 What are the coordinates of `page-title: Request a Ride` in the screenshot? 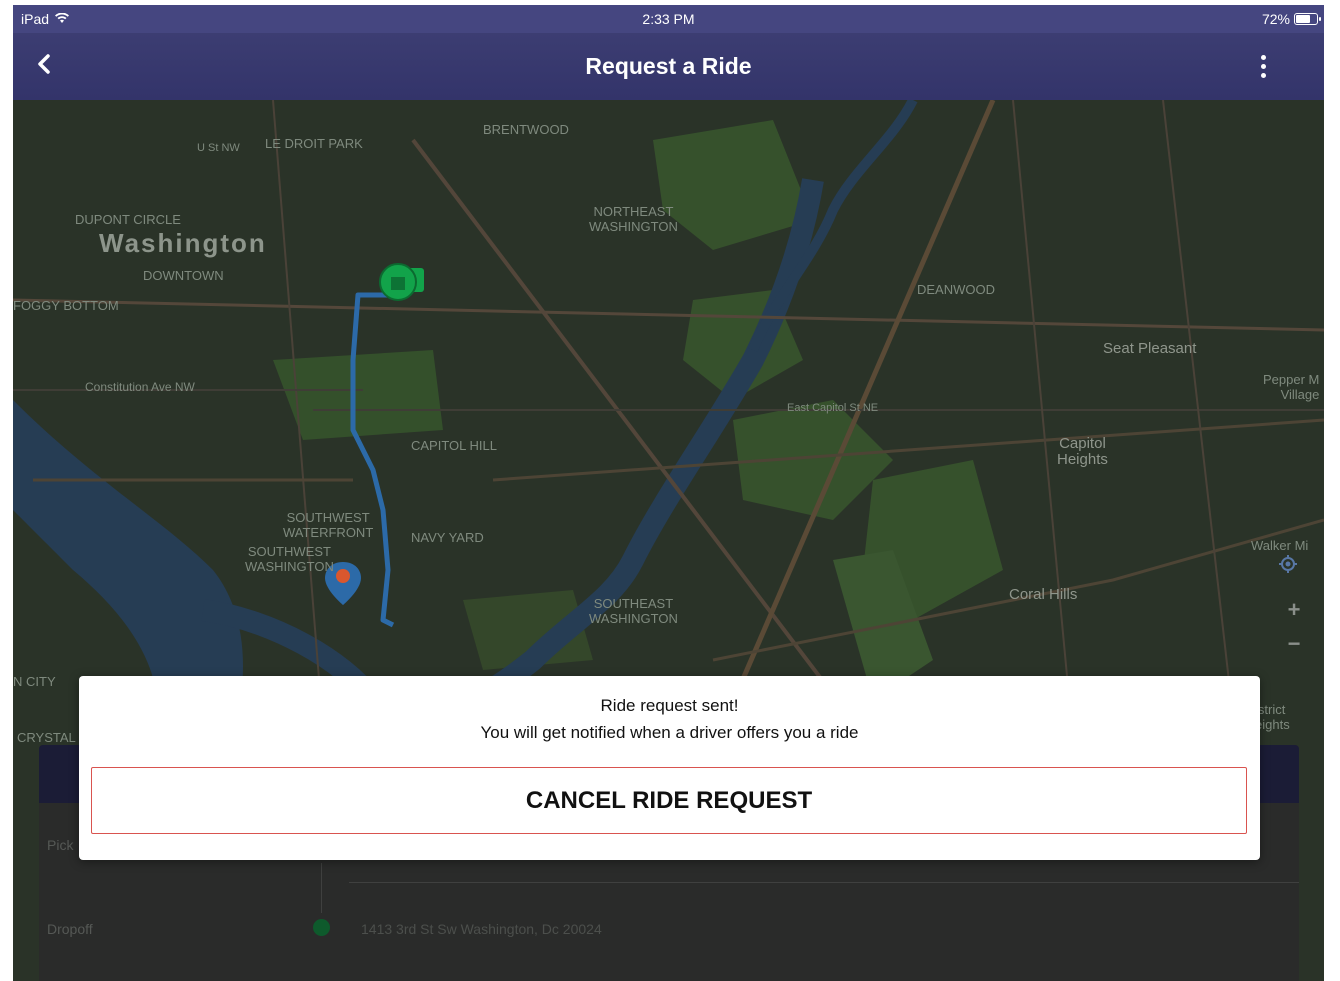 It's located at (668, 66).